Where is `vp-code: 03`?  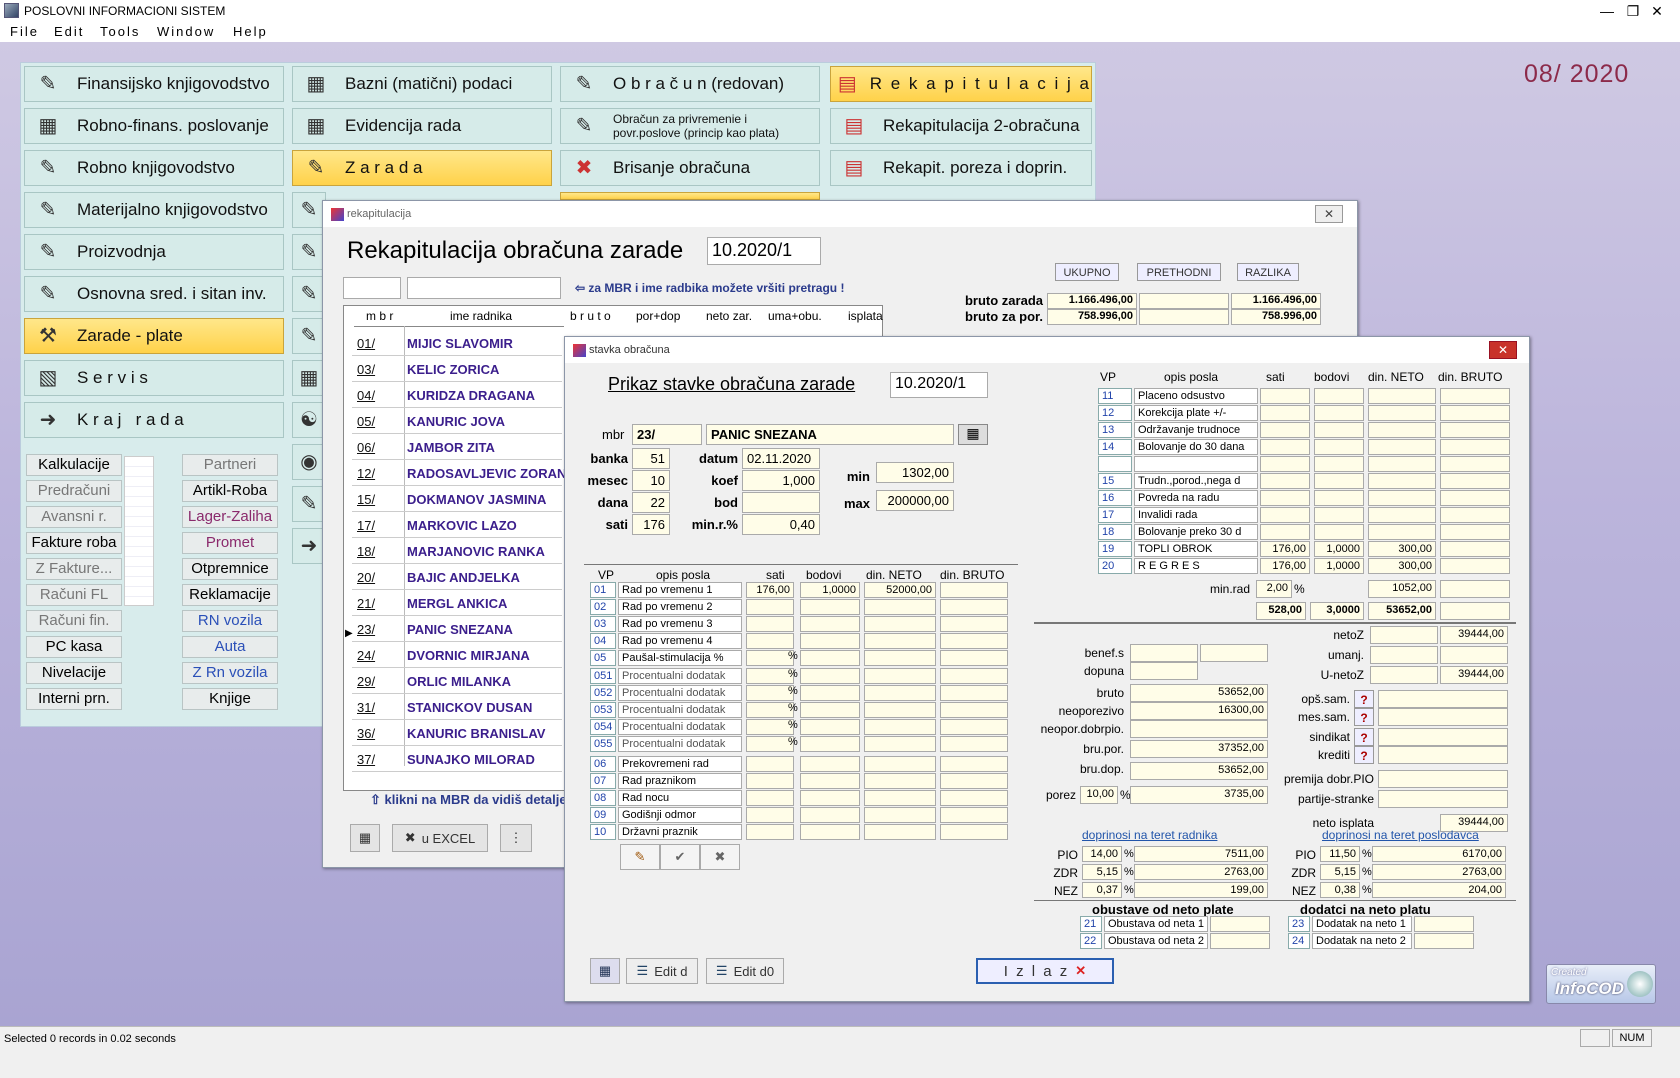 vp-code: 03 is located at coordinates (603, 624).